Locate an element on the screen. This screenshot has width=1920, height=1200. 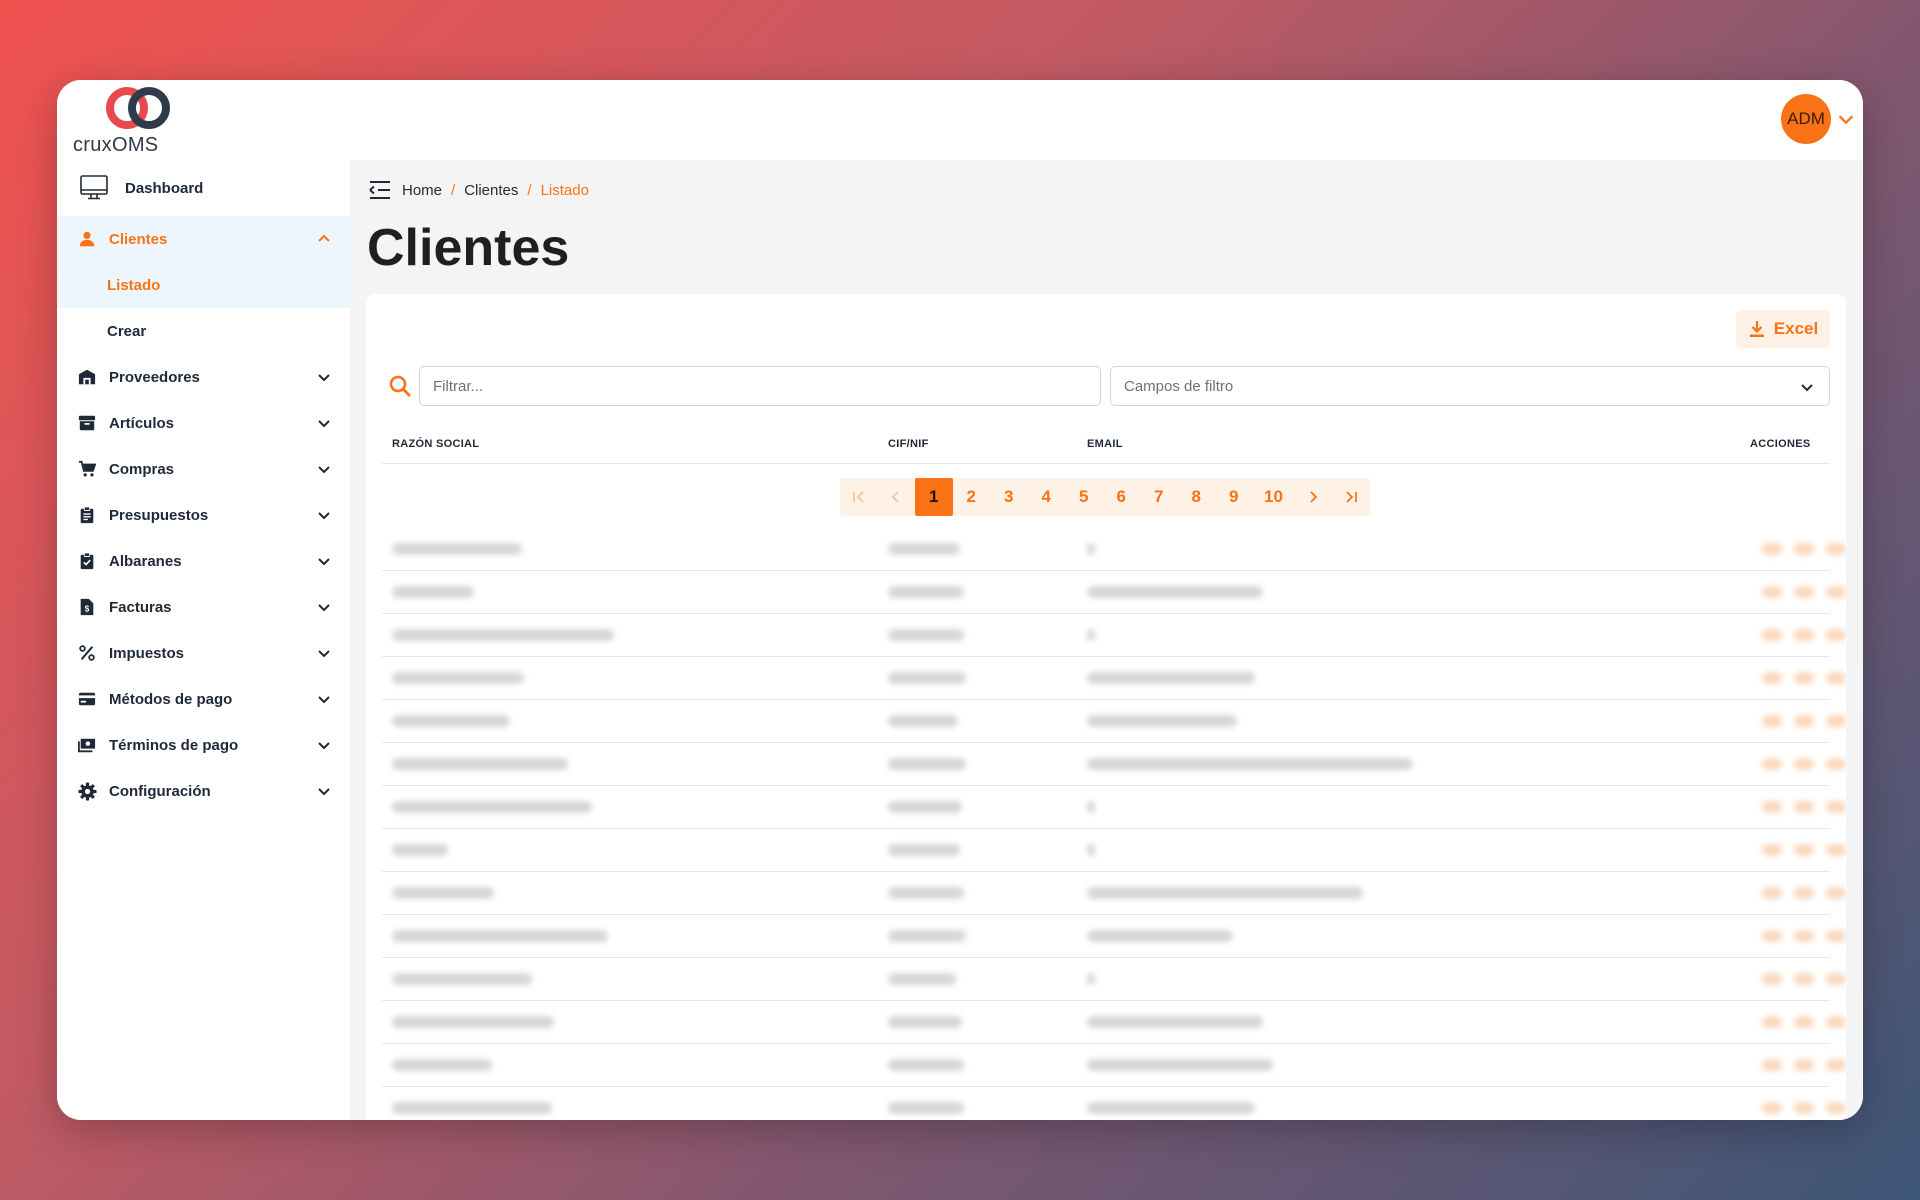
sidebar-item-configuracion: Configuración is located at coordinates (203, 791).